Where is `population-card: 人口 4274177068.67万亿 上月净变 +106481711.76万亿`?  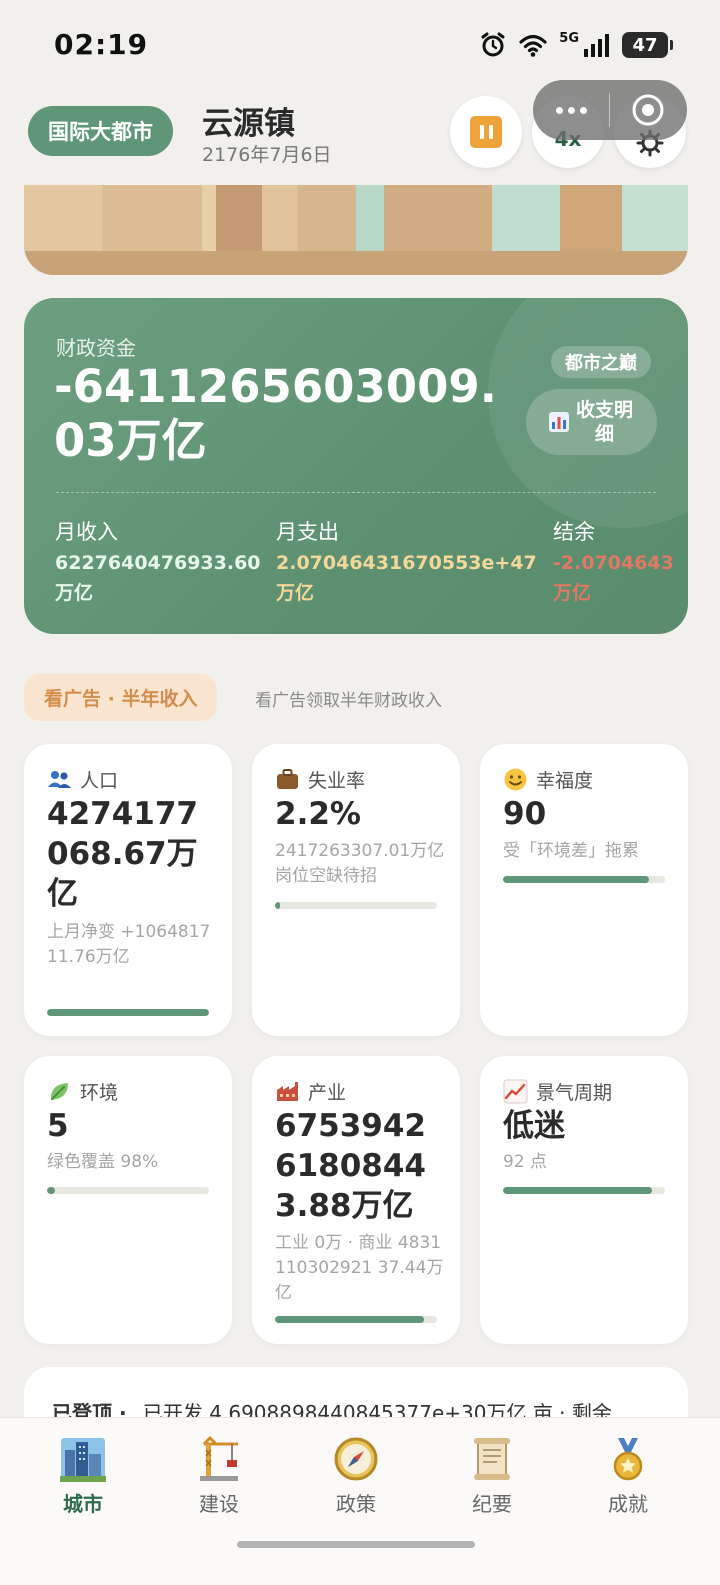 population-card: 人口 4274177068.67万亿 上月净变 +106481711.76万亿 is located at coordinates (128, 890).